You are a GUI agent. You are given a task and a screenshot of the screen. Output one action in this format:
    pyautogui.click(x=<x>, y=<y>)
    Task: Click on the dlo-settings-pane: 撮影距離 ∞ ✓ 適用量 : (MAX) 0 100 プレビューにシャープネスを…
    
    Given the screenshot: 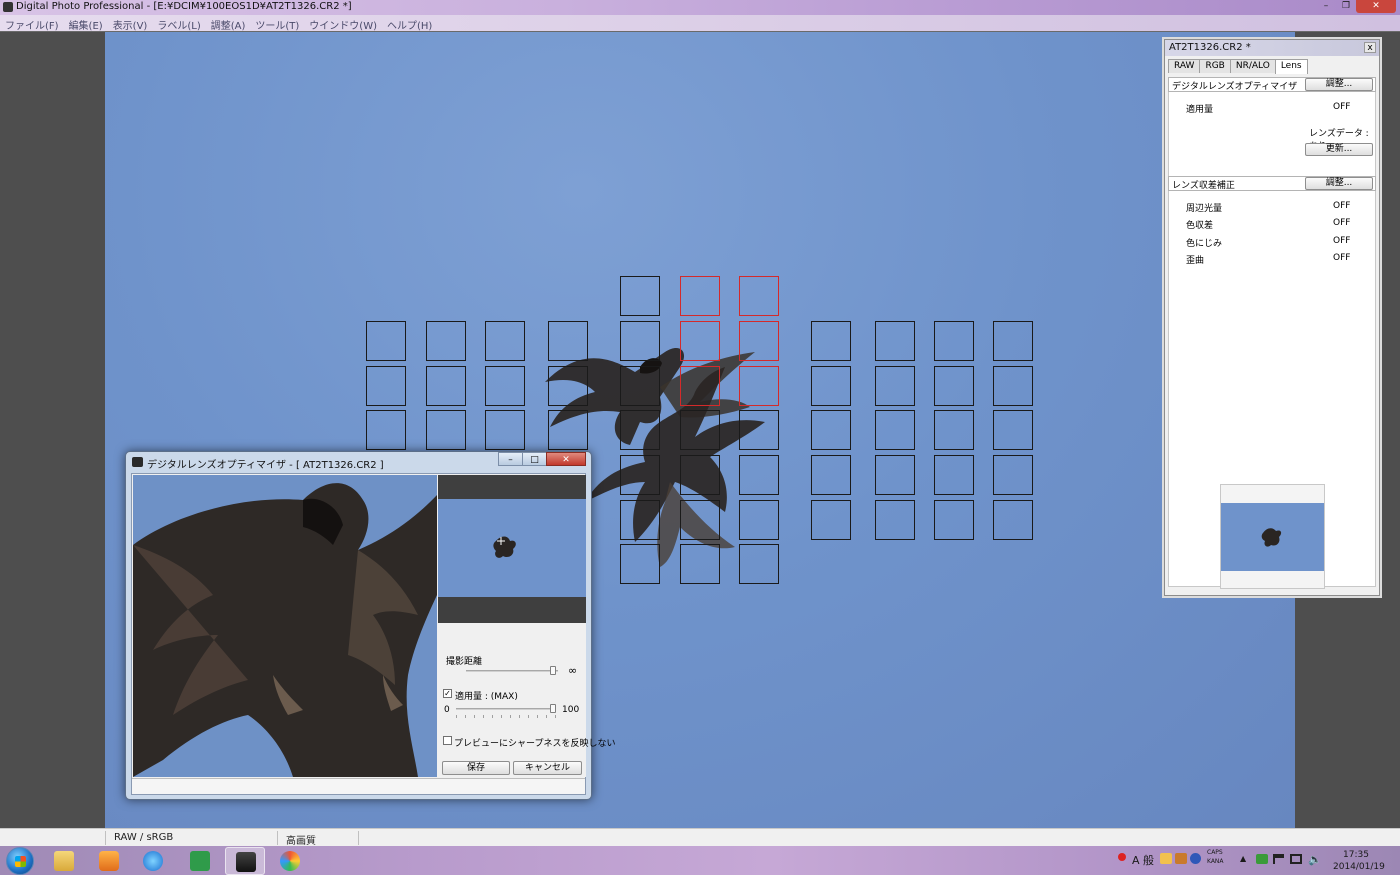 What is the action you would take?
    pyautogui.click(x=526, y=626)
    